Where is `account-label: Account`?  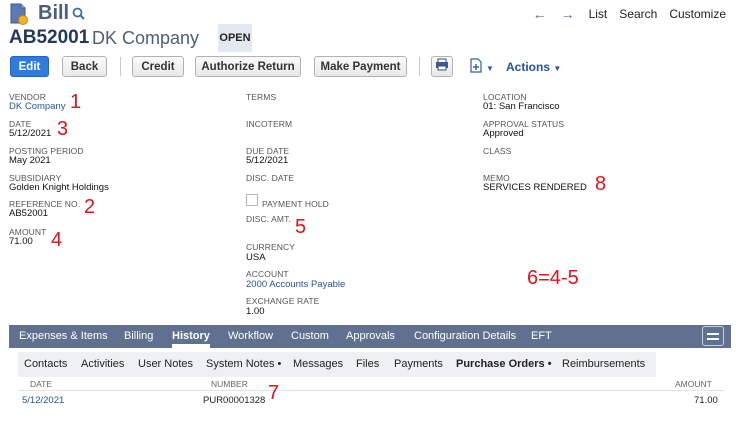
account-label: Account is located at coordinates (267, 274).